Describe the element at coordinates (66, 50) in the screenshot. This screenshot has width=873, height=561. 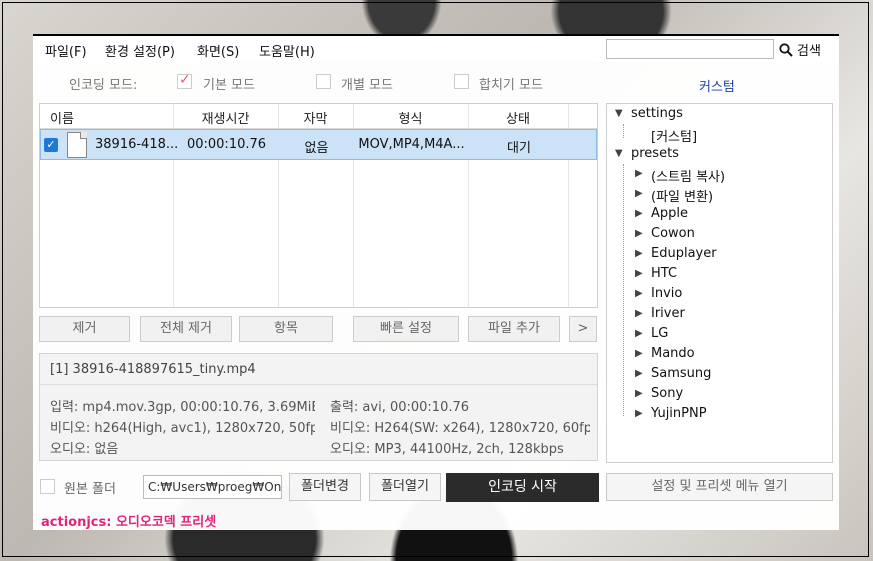
I see `menu-file: 파일(F)` at that location.